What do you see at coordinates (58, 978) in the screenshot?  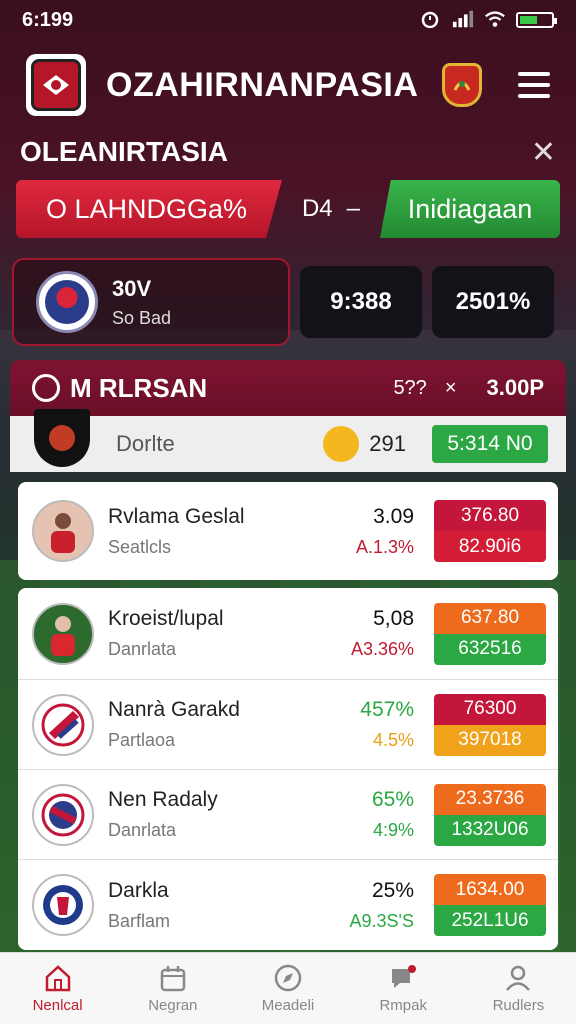 I see `home-icon` at bounding box center [58, 978].